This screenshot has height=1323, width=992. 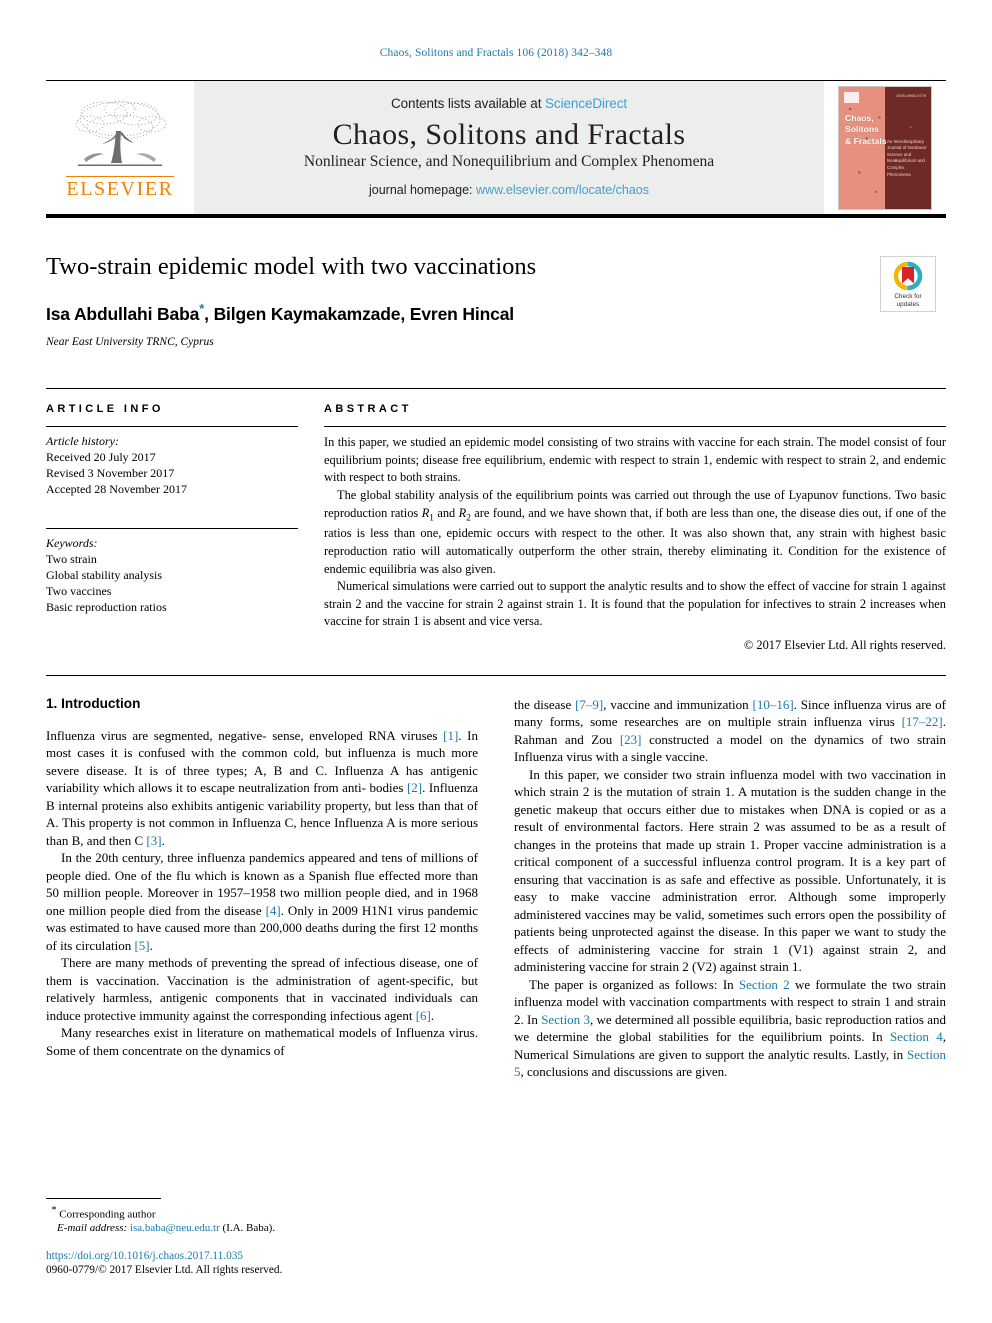 What do you see at coordinates (130, 342) in the screenshot?
I see `affiliation: Near East University TRNC, Cyprus` at bounding box center [130, 342].